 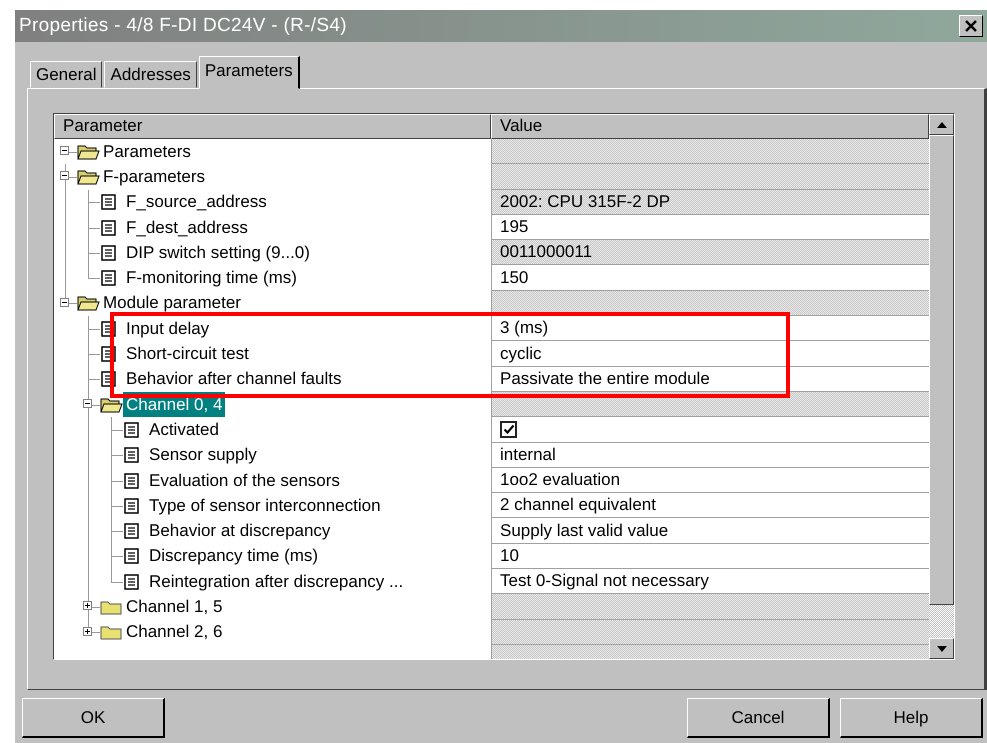 I want to click on checkbox, so click(x=508, y=429).